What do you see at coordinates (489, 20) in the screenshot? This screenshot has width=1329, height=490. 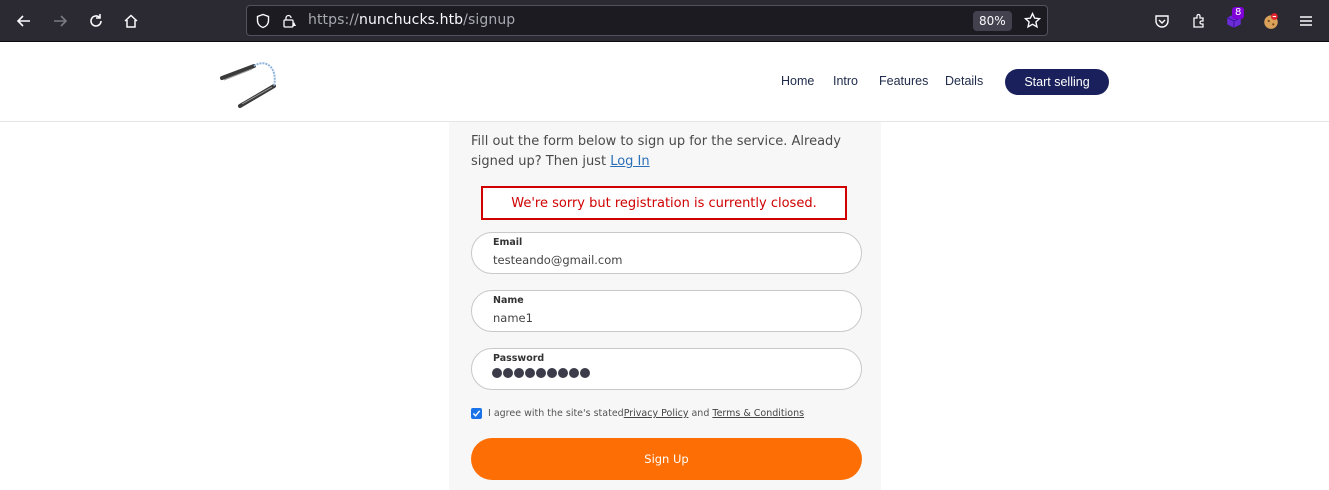 I see `url-path: /signup` at bounding box center [489, 20].